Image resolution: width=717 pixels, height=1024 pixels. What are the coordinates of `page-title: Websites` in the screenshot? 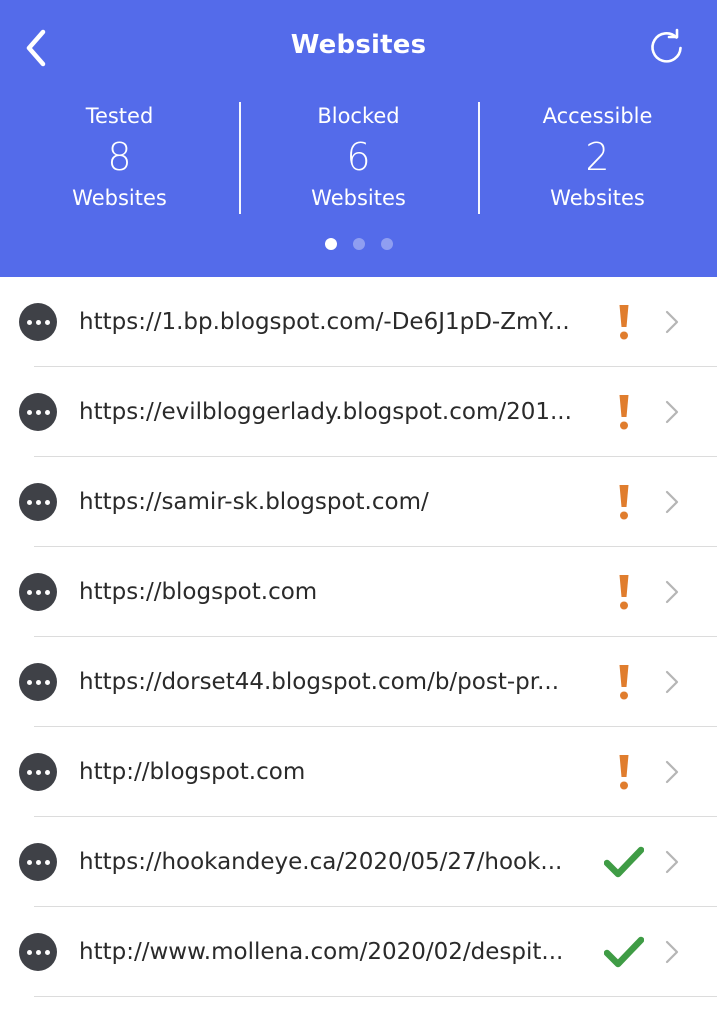 It's located at (358, 45).